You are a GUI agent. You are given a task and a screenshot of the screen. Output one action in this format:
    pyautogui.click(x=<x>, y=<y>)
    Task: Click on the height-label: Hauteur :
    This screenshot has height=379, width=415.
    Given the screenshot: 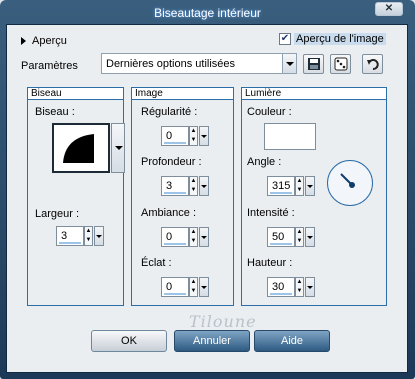 What is the action you would take?
    pyautogui.click(x=270, y=263)
    